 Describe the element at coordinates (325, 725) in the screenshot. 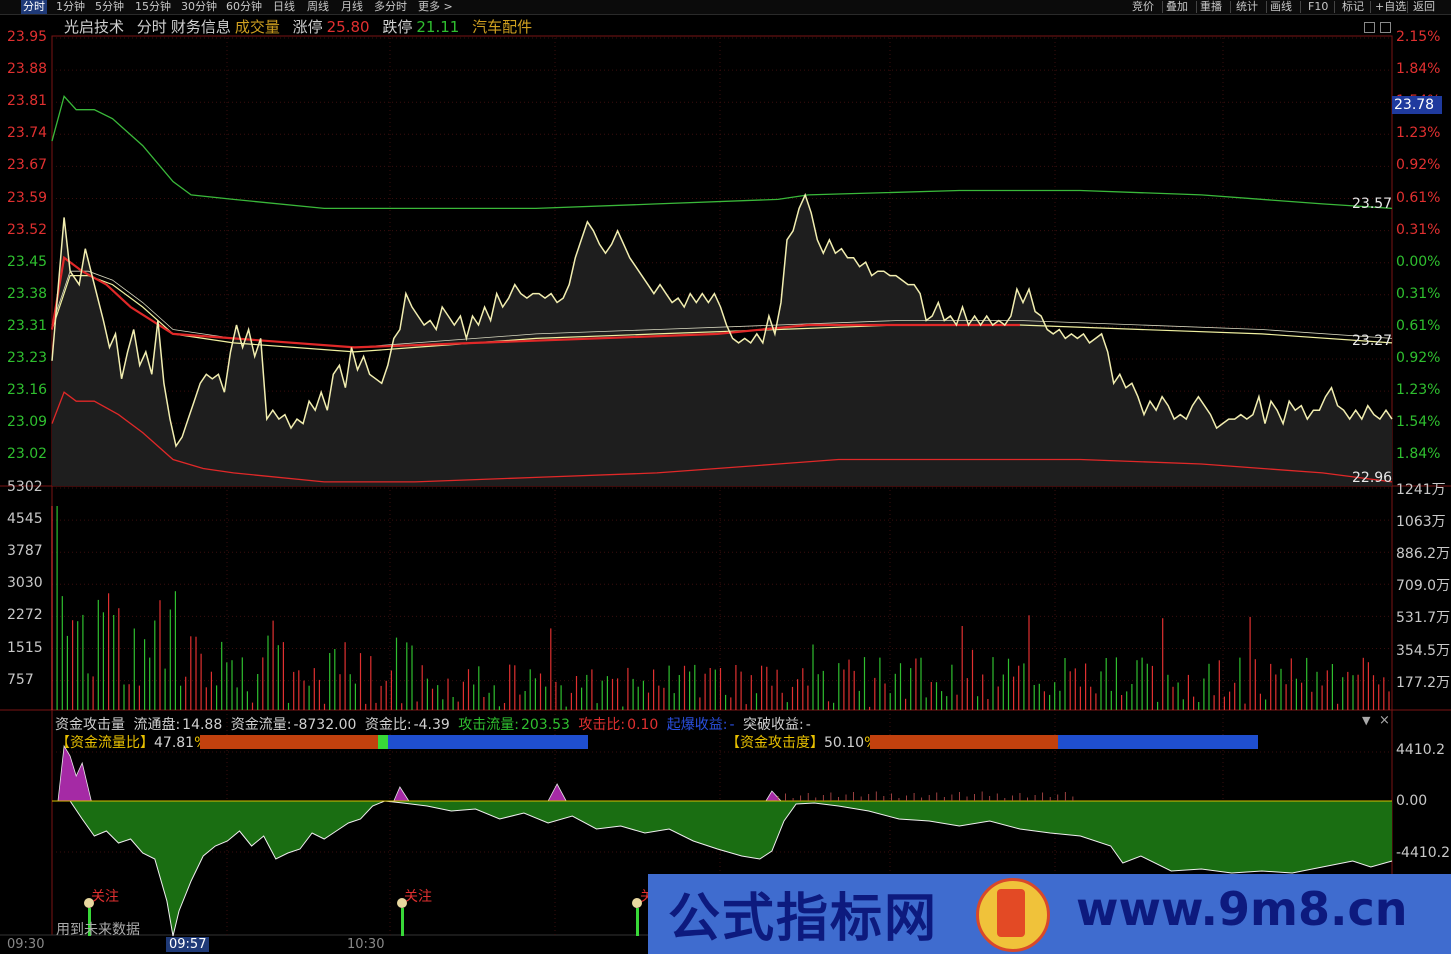

I see `flow-value: -8732.00` at that location.